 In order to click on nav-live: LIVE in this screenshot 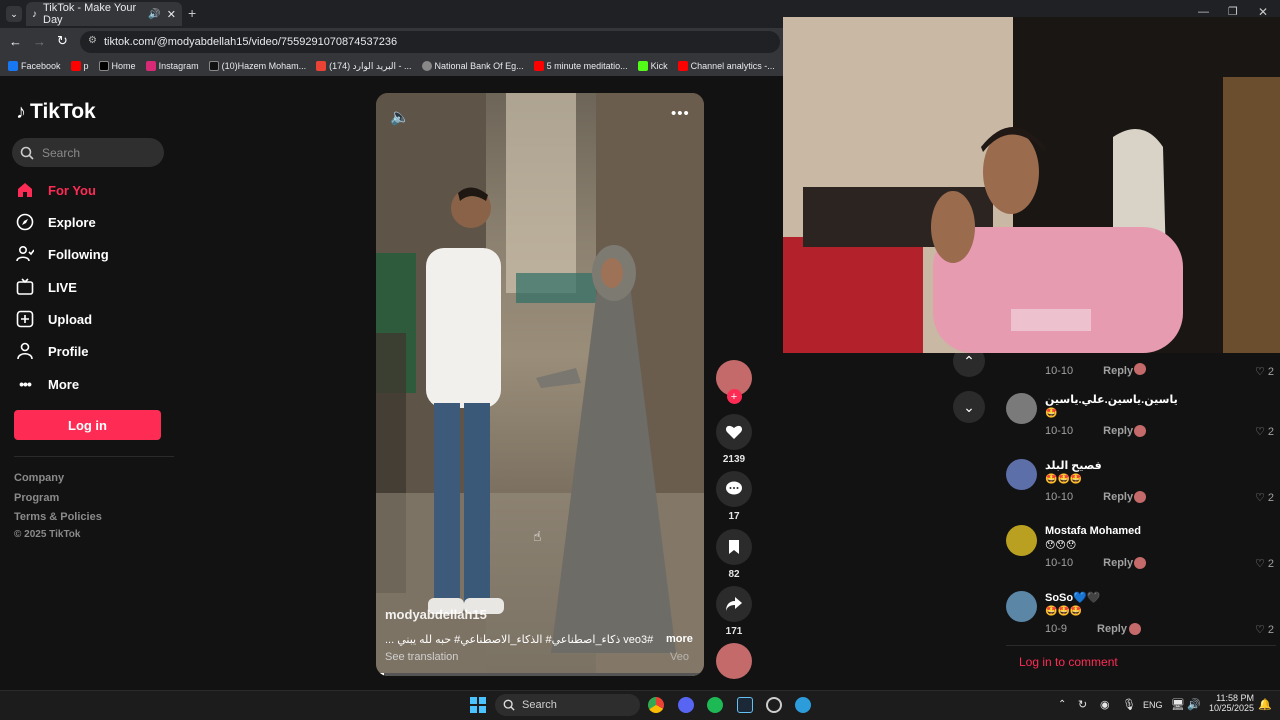, I will do `click(91, 287)`.